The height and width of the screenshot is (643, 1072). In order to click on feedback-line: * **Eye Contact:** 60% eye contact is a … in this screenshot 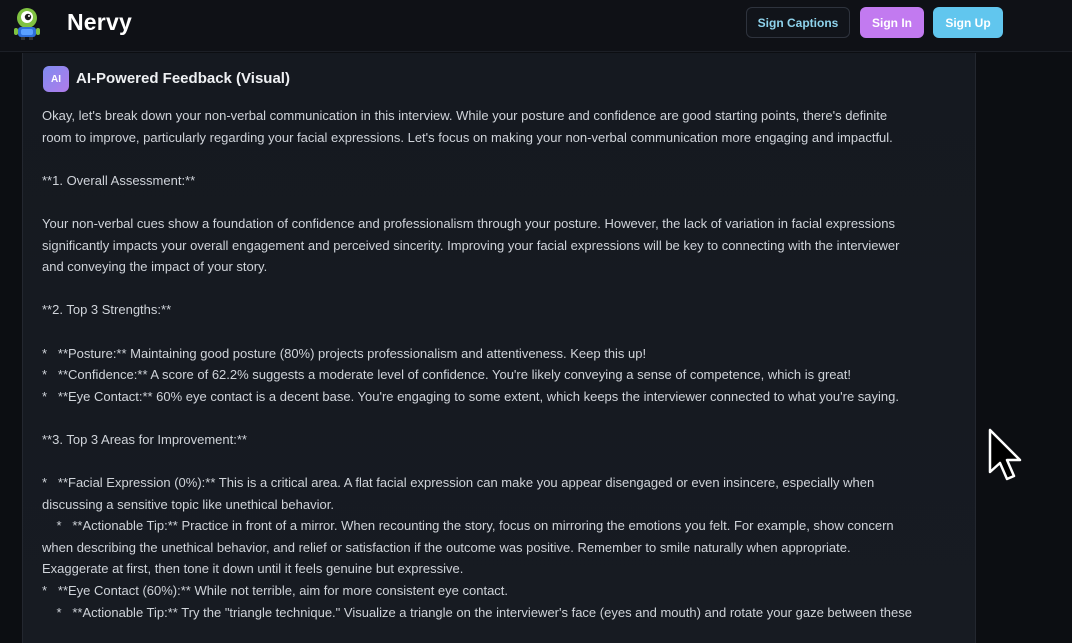, I will do `click(470, 396)`.